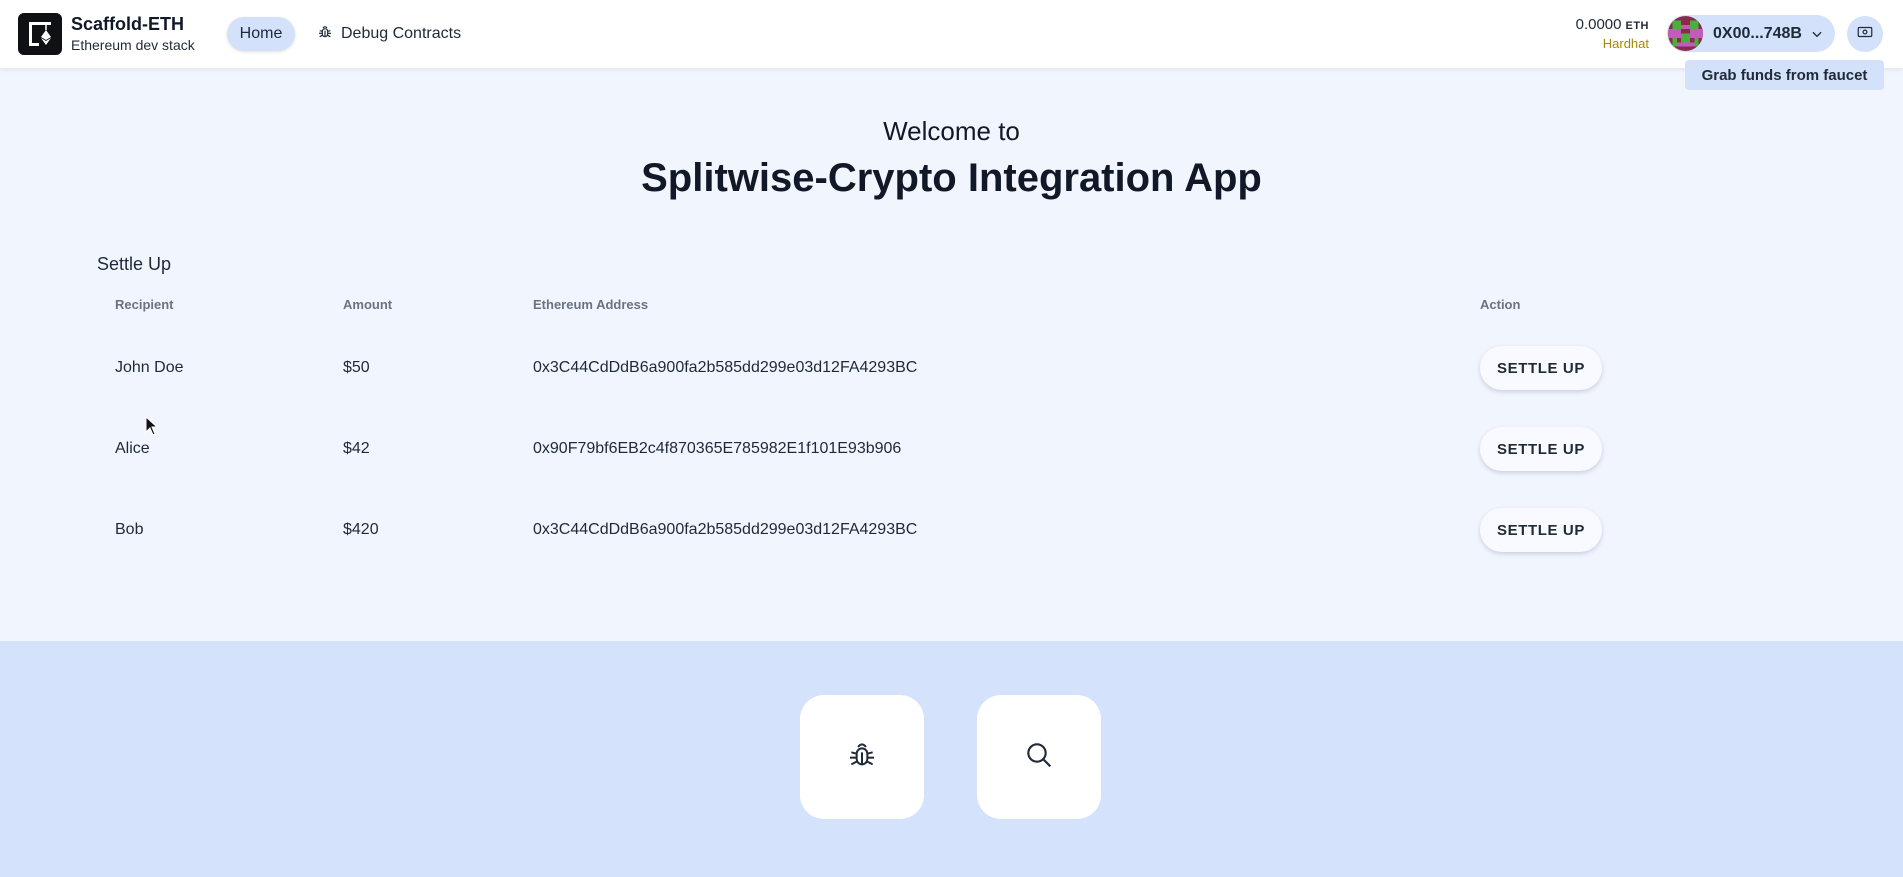 This screenshot has height=877, width=1903. I want to click on debug-contracts-tile, so click(862, 757).